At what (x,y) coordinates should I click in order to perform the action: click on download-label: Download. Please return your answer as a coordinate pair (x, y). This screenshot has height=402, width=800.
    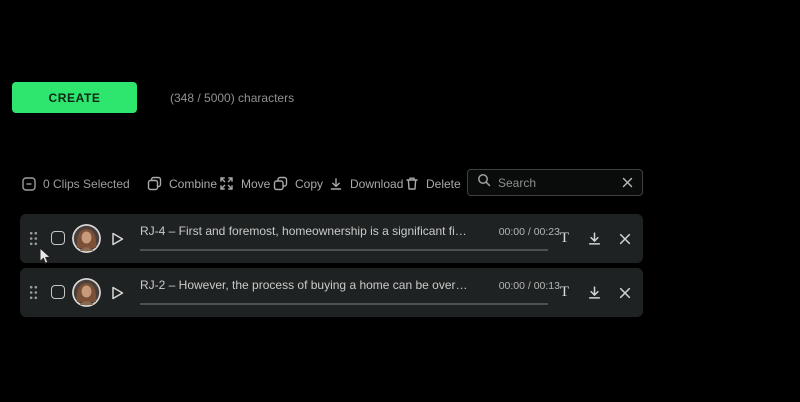
    Looking at the image, I should click on (377, 183).